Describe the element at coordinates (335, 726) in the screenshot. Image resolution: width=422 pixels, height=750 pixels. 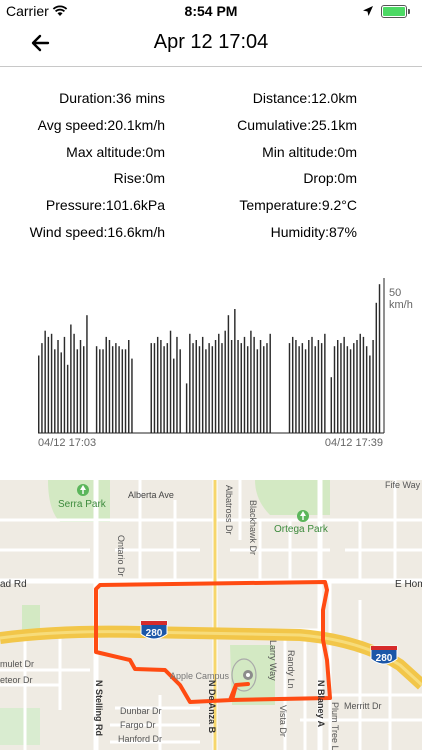
I see `plum-tree-label: Plum Tree L` at that location.